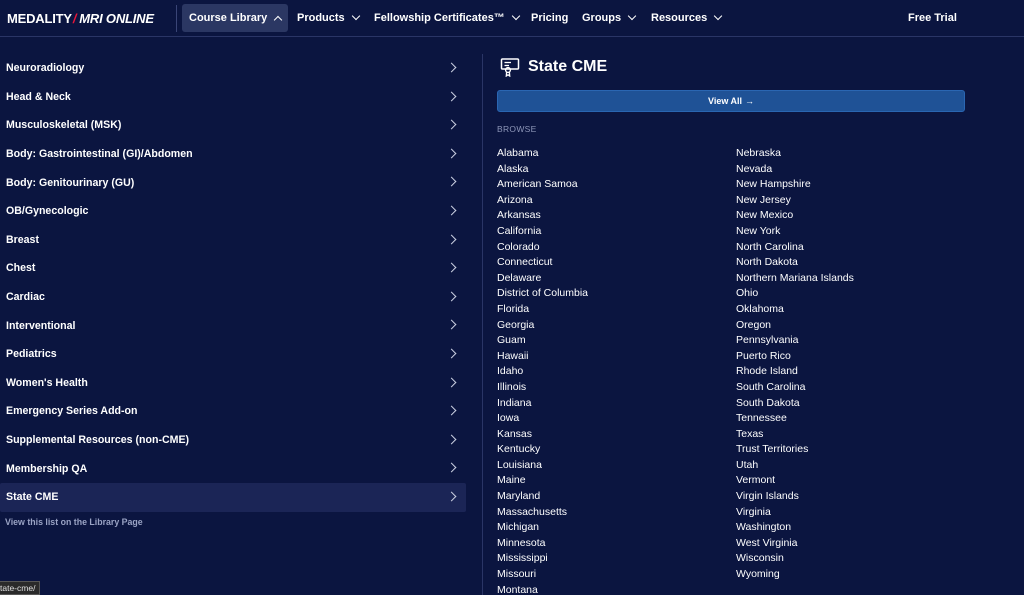  I want to click on state-link: New York, so click(795, 232).